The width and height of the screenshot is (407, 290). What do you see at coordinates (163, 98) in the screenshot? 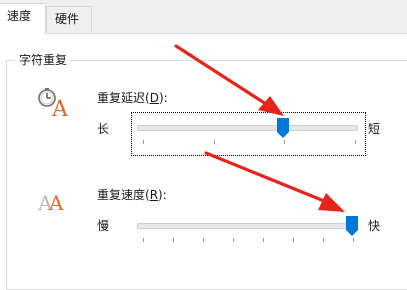
I see `repeat-delay-label-suffix: ):` at bounding box center [163, 98].